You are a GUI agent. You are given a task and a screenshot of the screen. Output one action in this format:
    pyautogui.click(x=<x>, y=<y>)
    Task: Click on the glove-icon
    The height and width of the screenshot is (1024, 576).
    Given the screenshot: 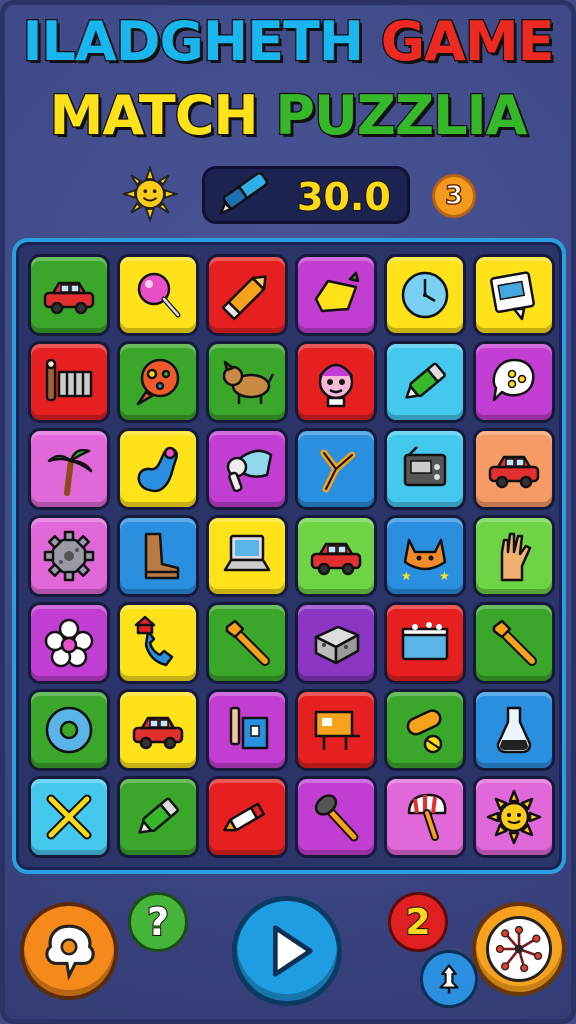 What is the action you would take?
    pyautogui.click(x=516, y=557)
    